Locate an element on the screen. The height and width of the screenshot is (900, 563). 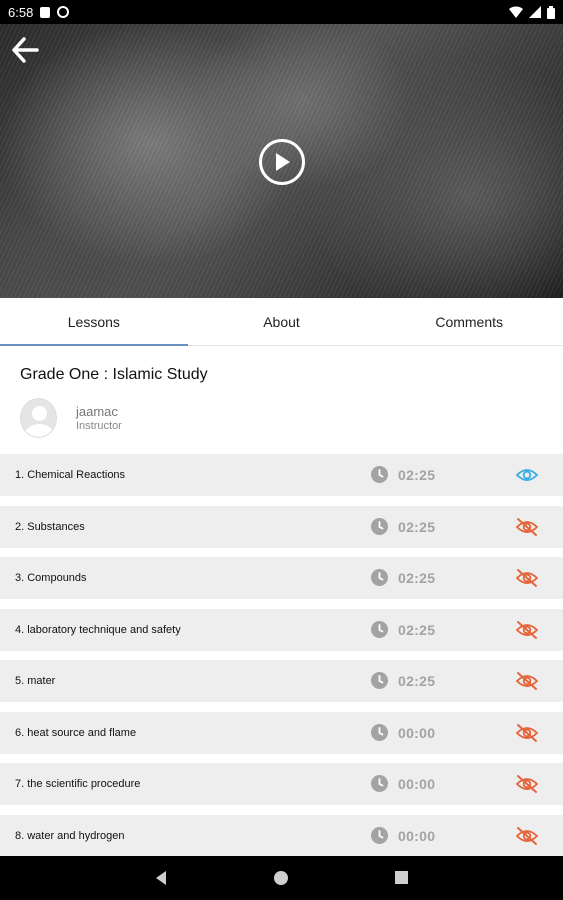
lesson-row: 2. Substances 02:25 is located at coordinates (281, 526).